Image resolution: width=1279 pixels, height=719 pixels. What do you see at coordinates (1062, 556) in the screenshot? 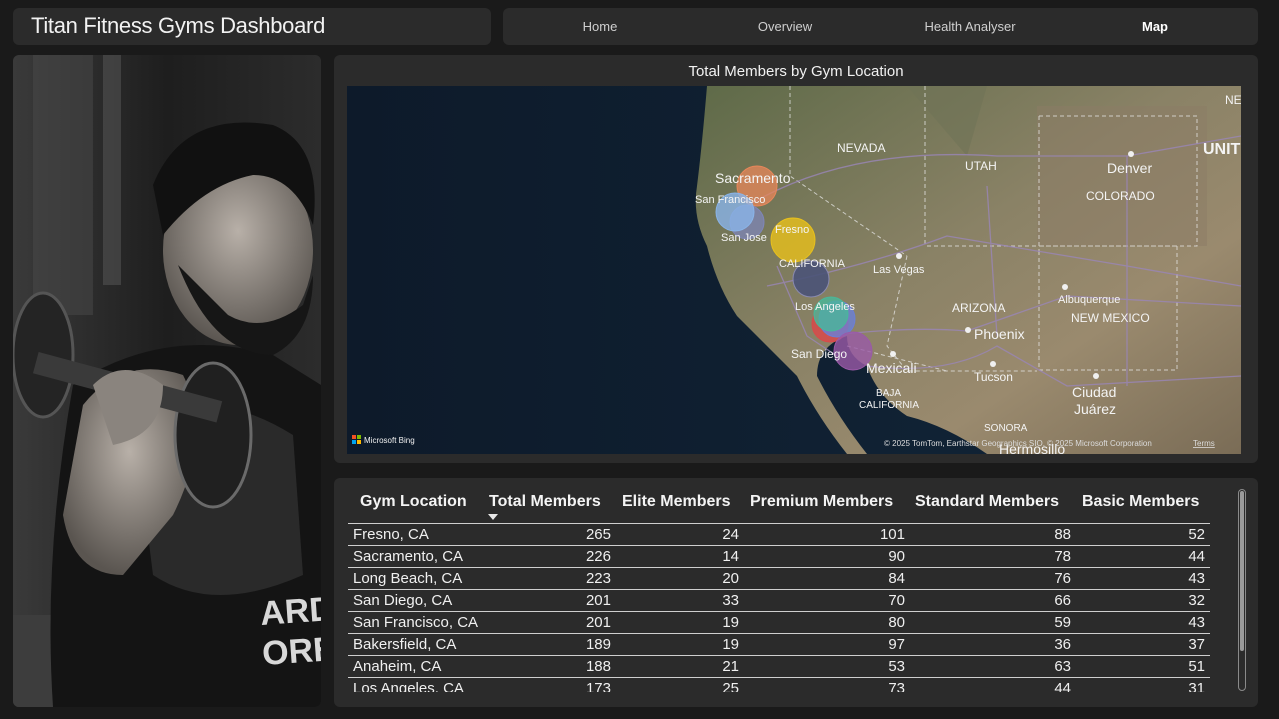
I see `cell-standard-members: 78` at bounding box center [1062, 556].